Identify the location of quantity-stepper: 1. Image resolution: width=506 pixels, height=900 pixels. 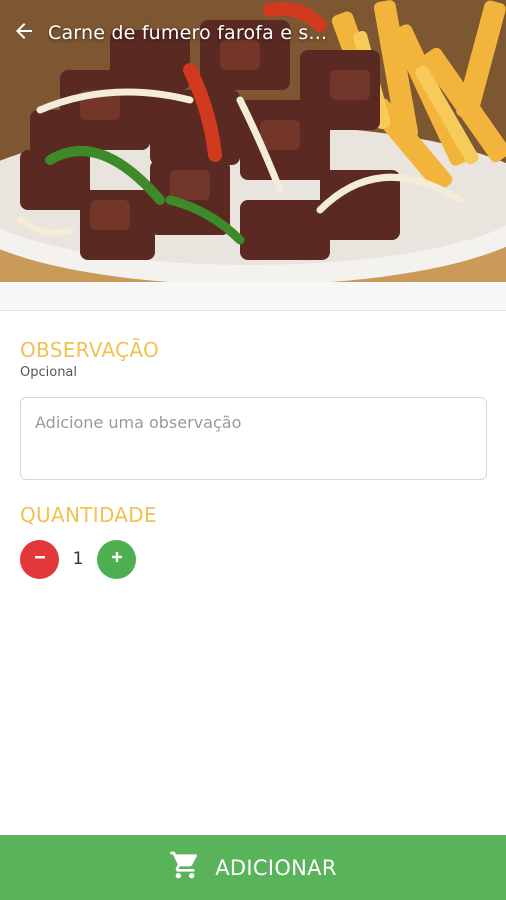
(78, 559).